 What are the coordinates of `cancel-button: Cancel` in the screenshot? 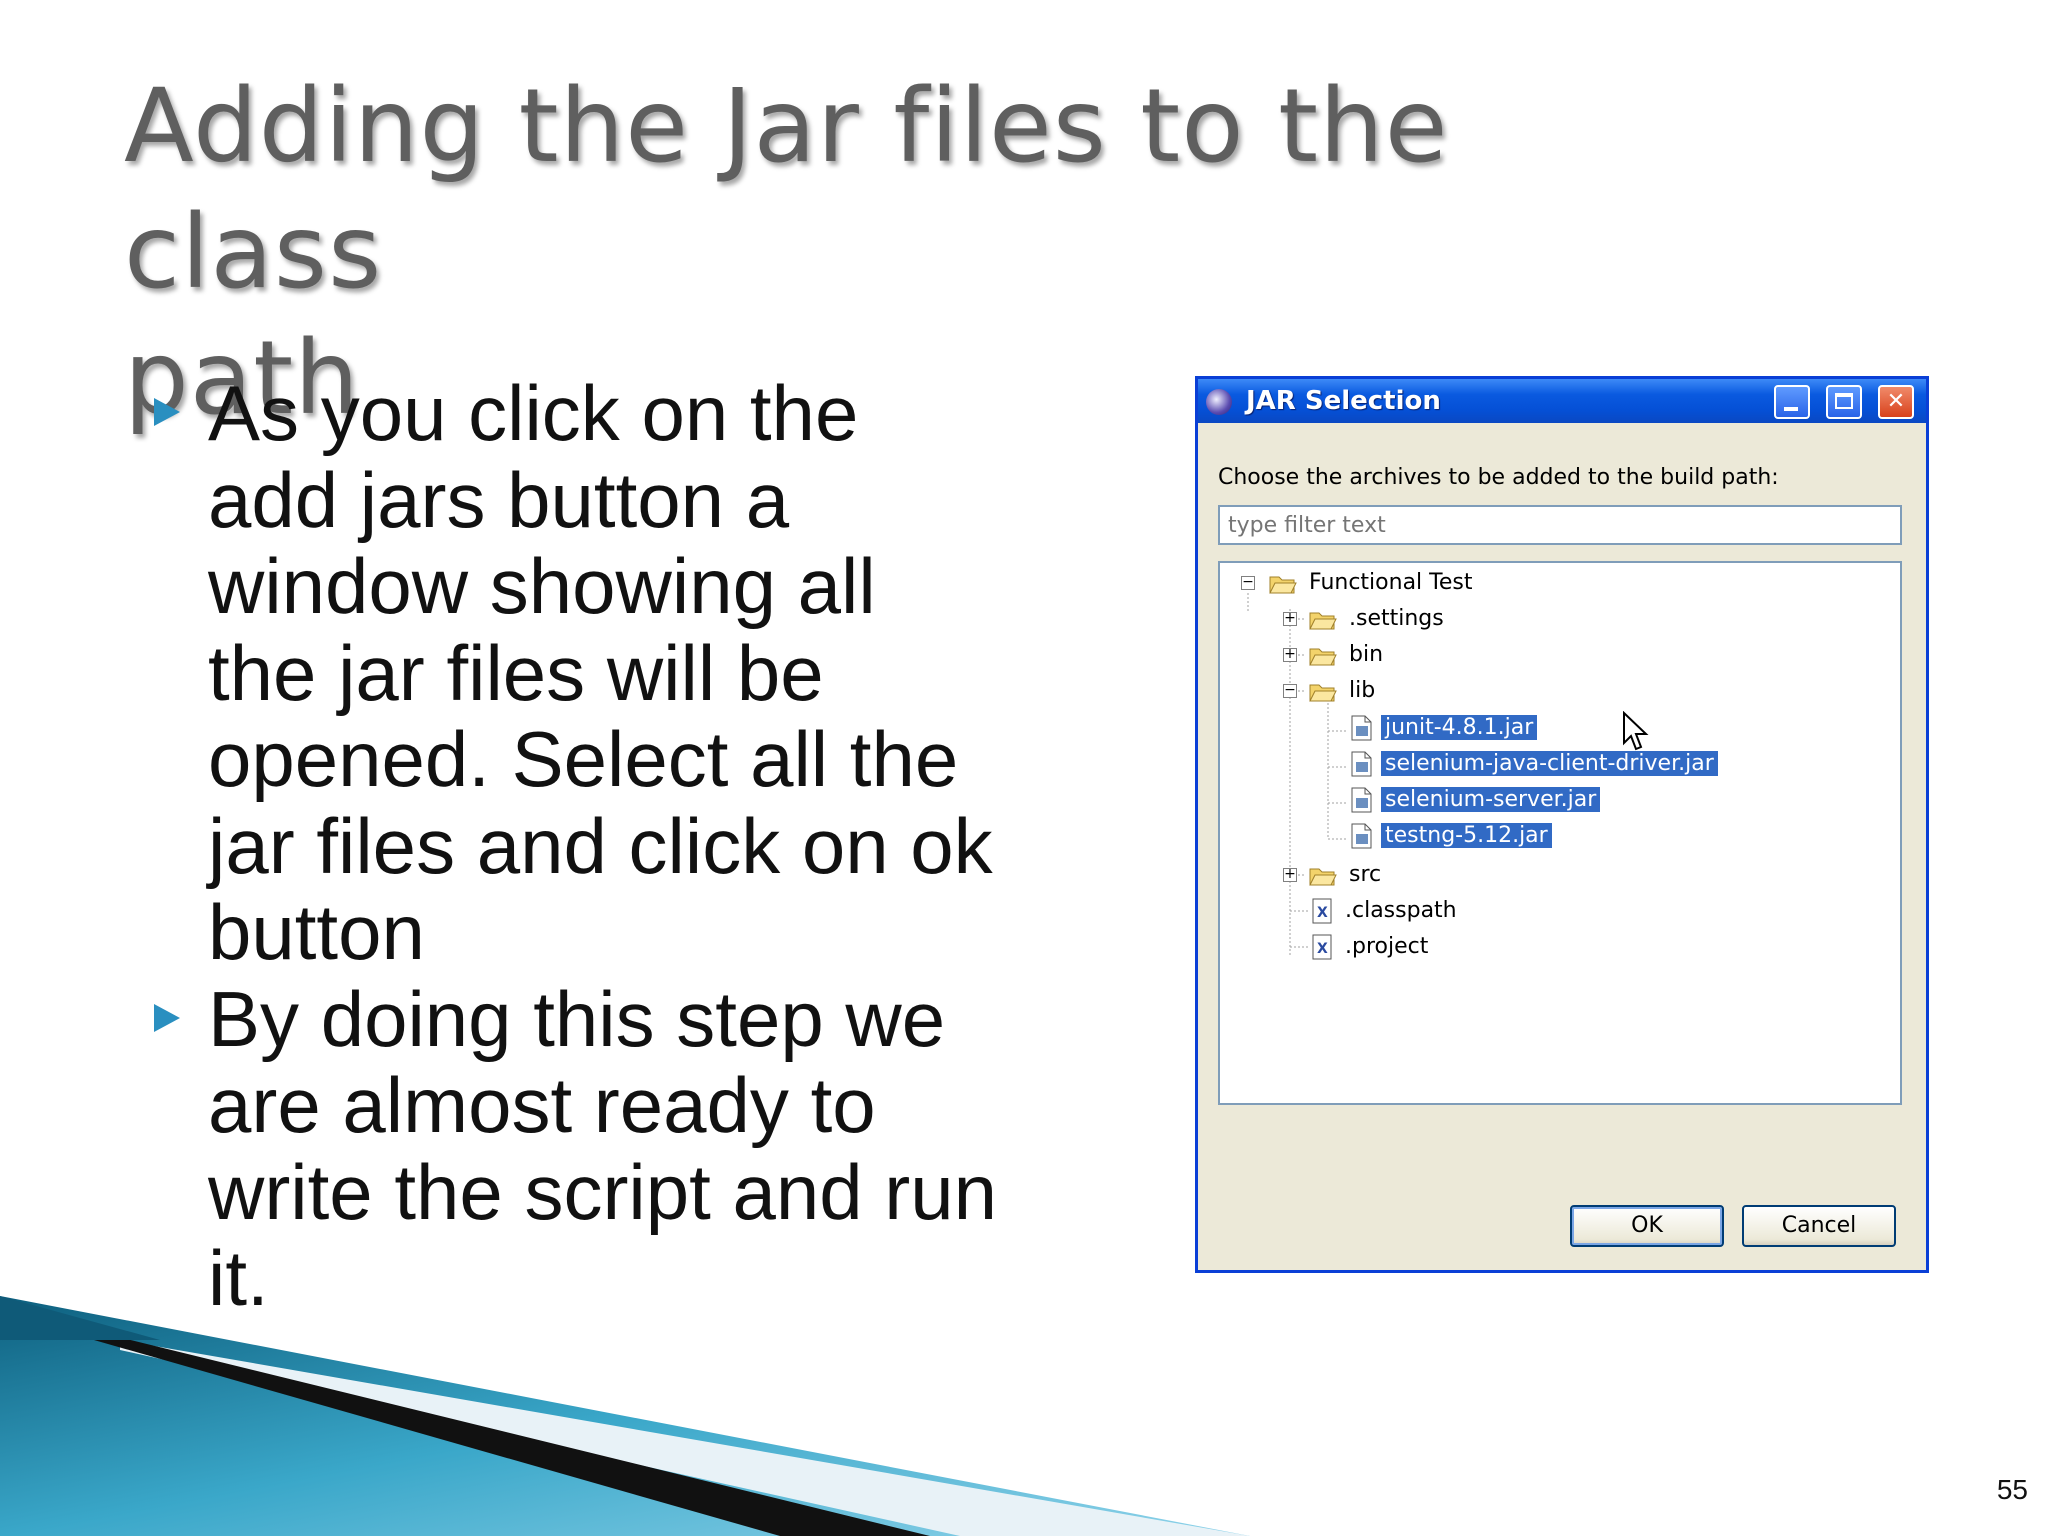 It's located at (1819, 1226).